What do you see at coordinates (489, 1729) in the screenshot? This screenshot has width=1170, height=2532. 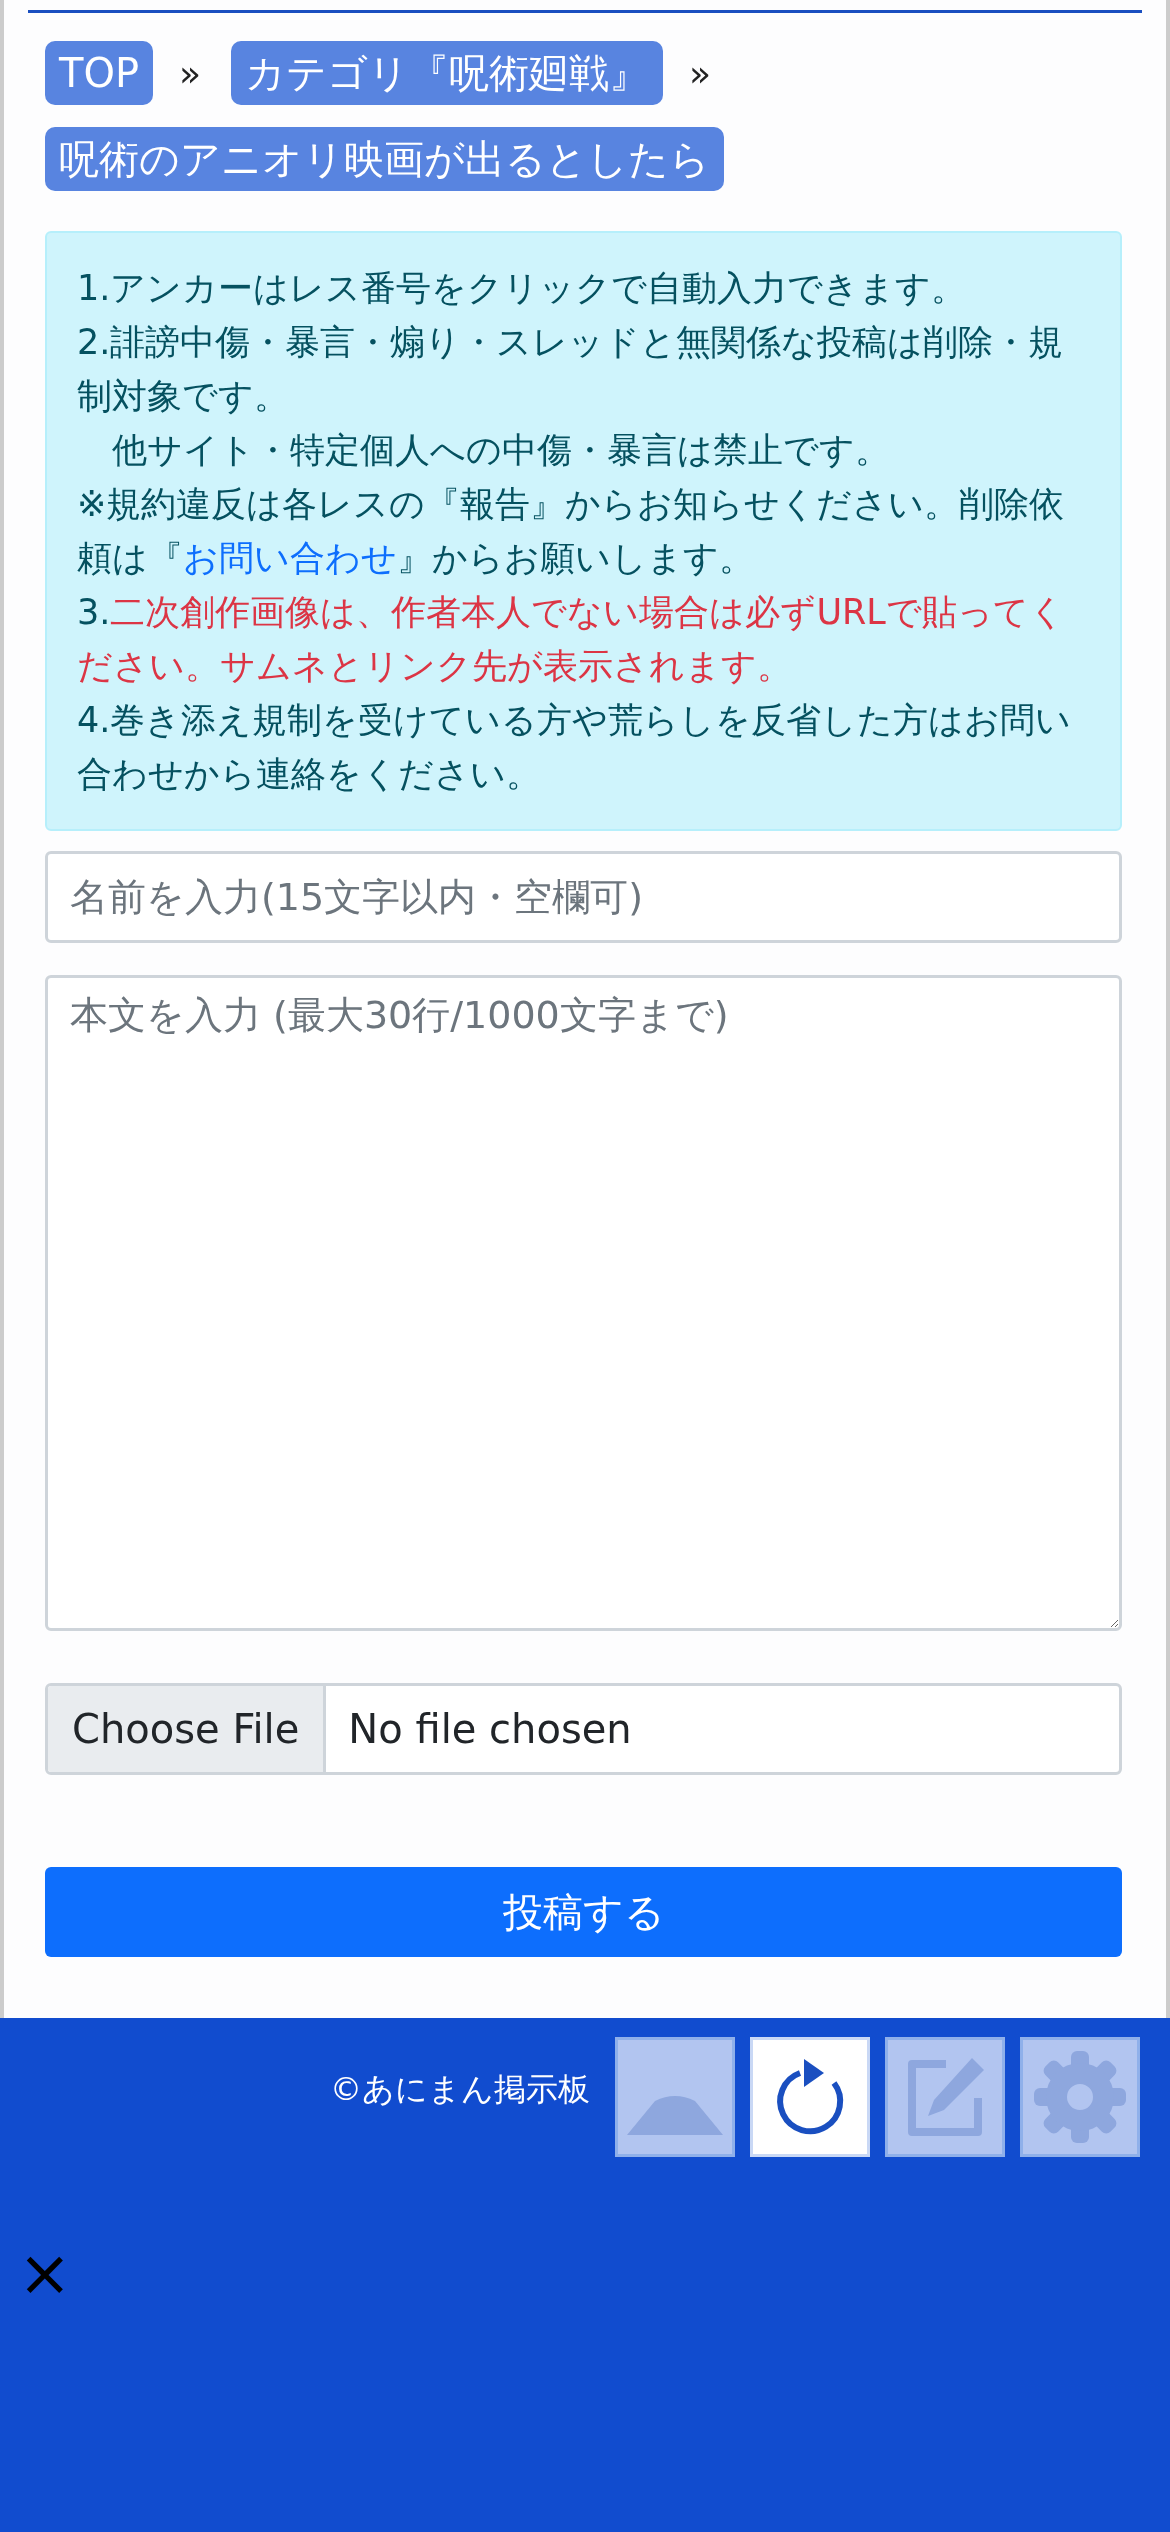 I see `file-status: No file chosen` at bounding box center [489, 1729].